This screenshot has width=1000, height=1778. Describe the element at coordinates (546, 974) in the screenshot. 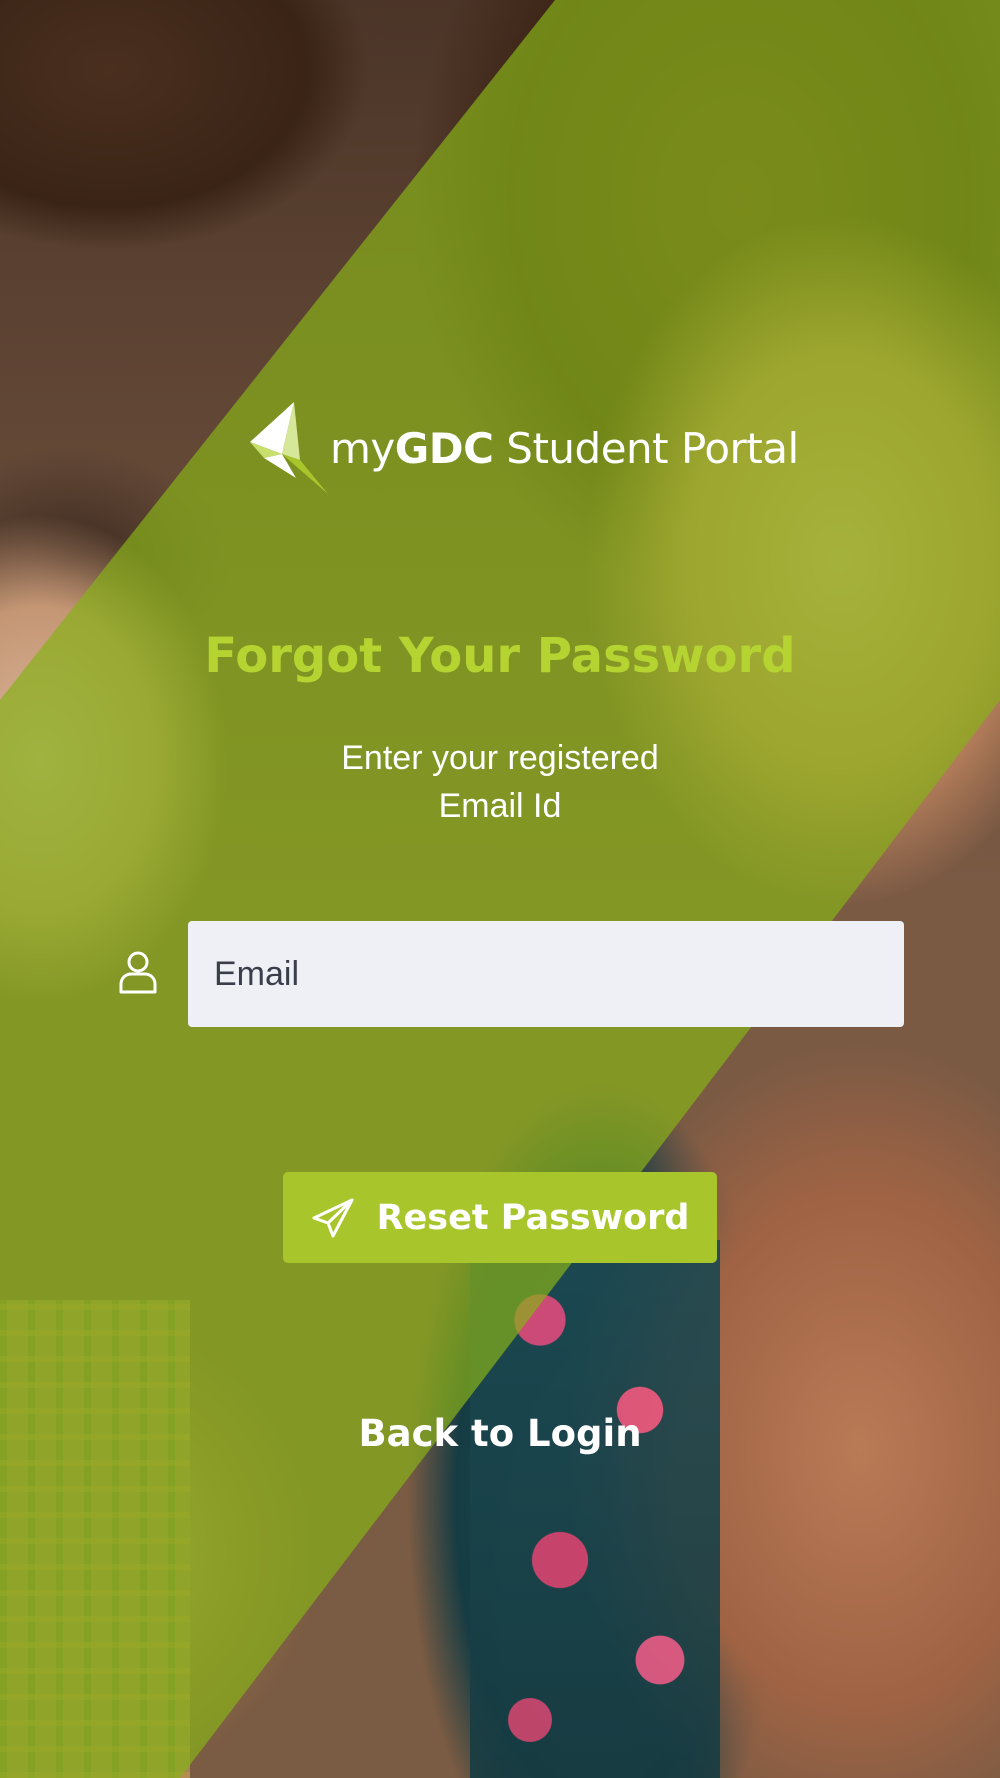

I see `email-input` at that location.